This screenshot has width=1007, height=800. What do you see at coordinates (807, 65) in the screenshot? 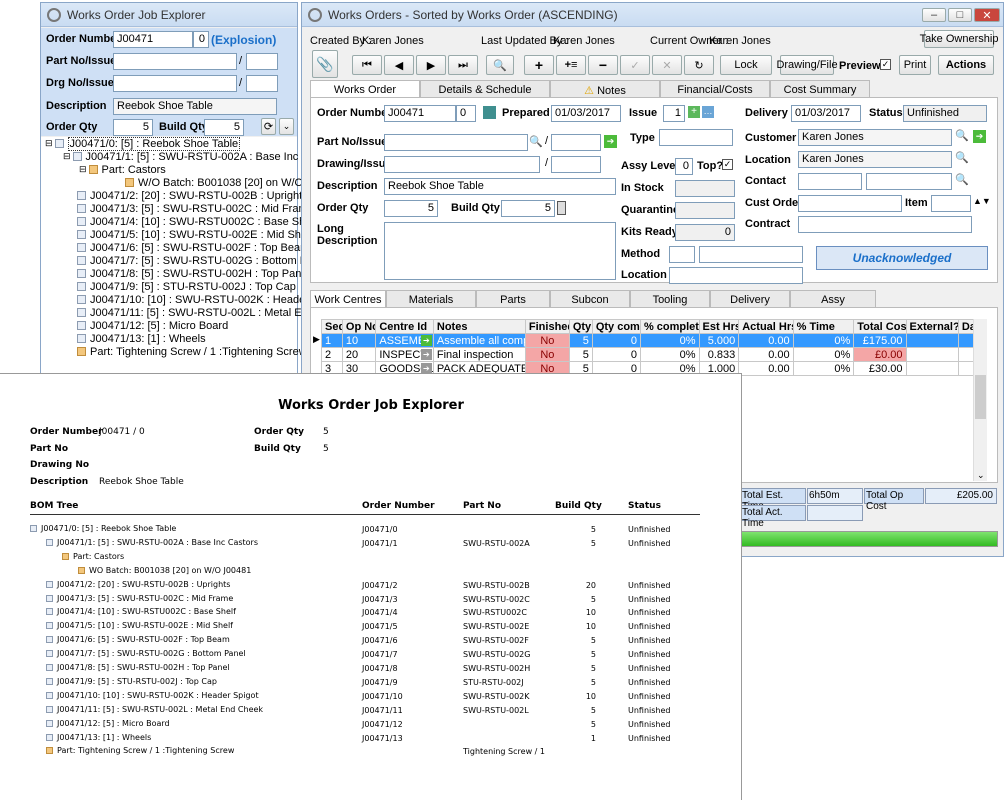
I see `drawing-file-button: Drawing/File` at bounding box center [807, 65].